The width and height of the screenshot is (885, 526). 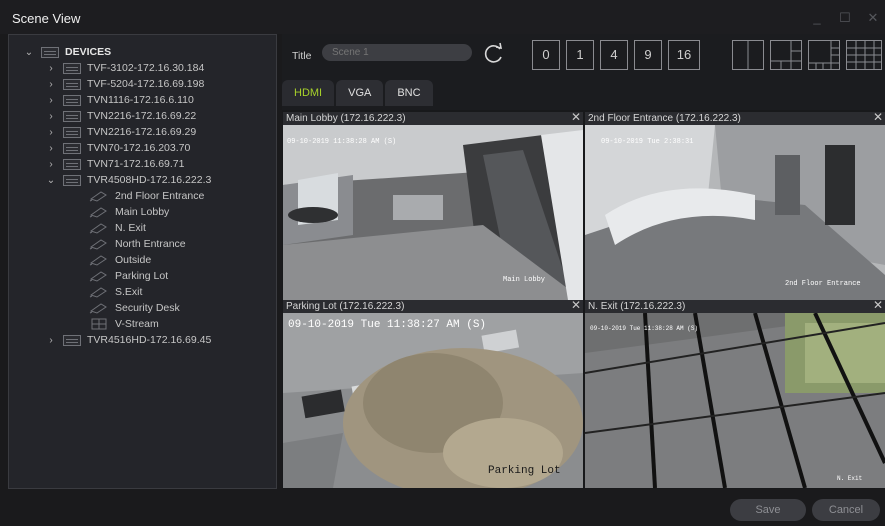 What do you see at coordinates (308, 93) in the screenshot?
I see `tab-hdmi: HDMI` at bounding box center [308, 93].